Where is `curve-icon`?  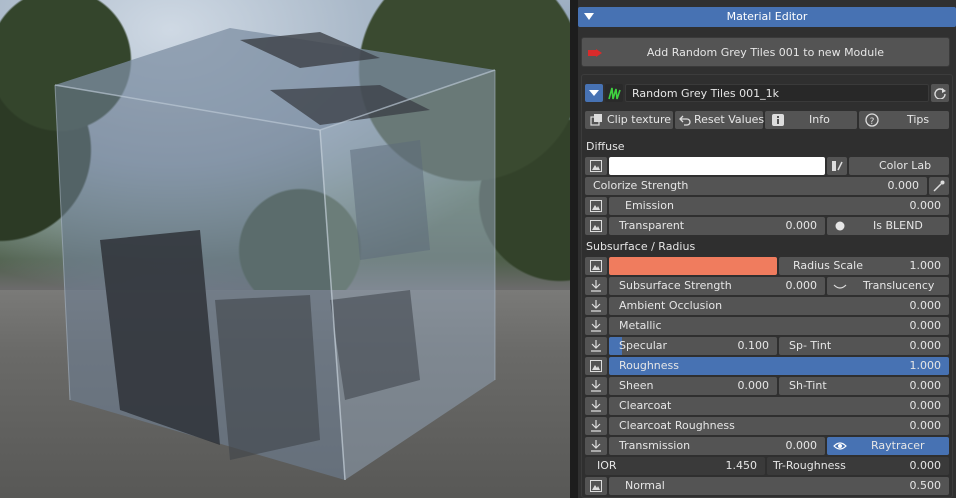 curve-icon is located at coordinates (840, 286).